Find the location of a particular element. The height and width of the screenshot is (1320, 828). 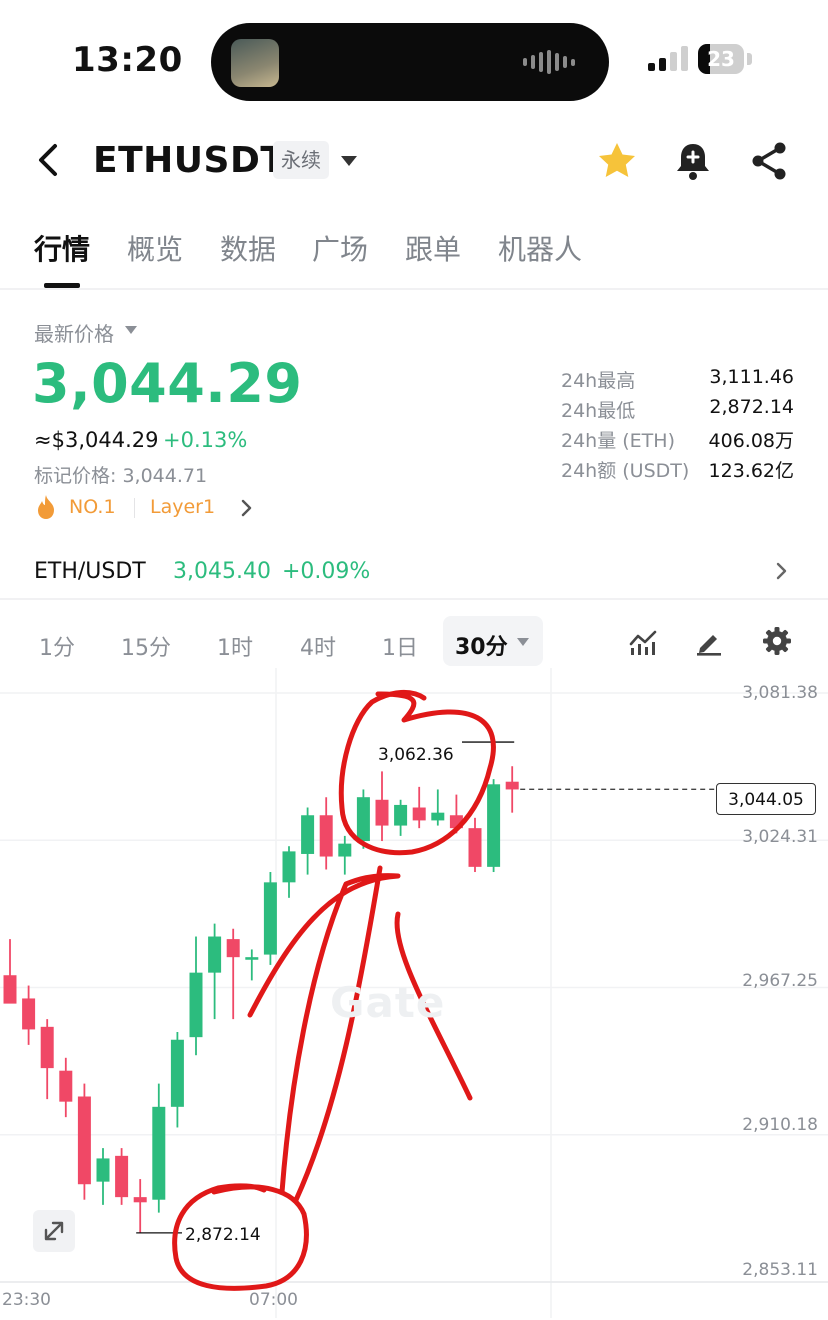

interval-1d: 1日 is located at coordinates (400, 646).